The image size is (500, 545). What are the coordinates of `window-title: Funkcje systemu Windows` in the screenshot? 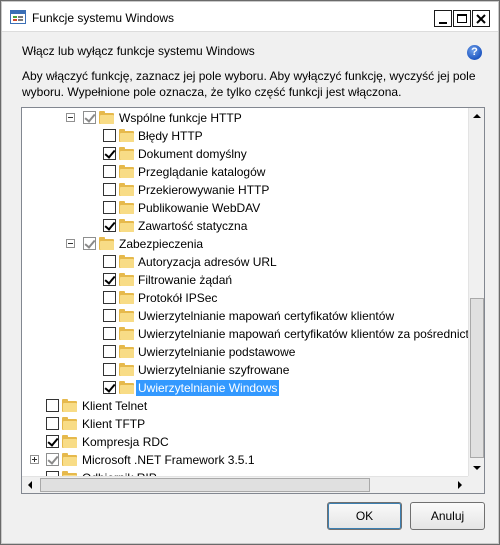 It's located at (103, 18).